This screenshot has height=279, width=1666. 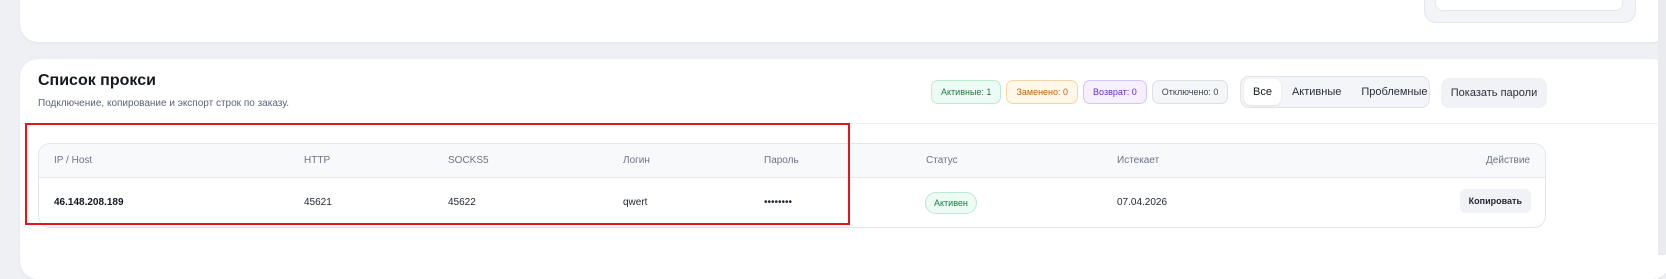 What do you see at coordinates (317, 160) in the screenshot?
I see `column-header-http: HTTP` at bounding box center [317, 160].